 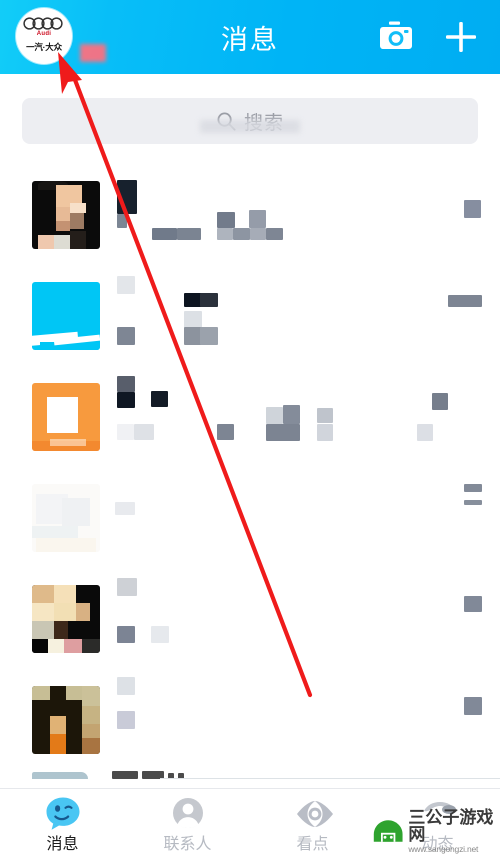 I want to click on watermark-url: www.sangongzi.net, so click(x=443, y=848).